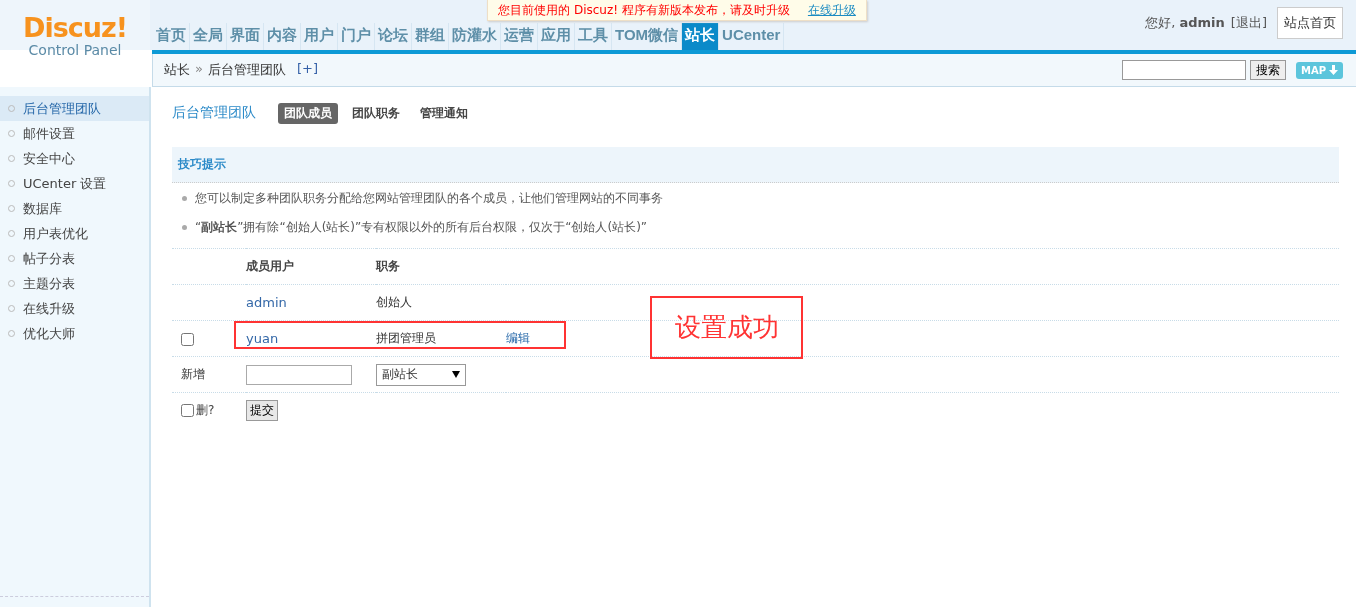  I want to click on sidebar-item: 用户表优化, so click(74, 233).